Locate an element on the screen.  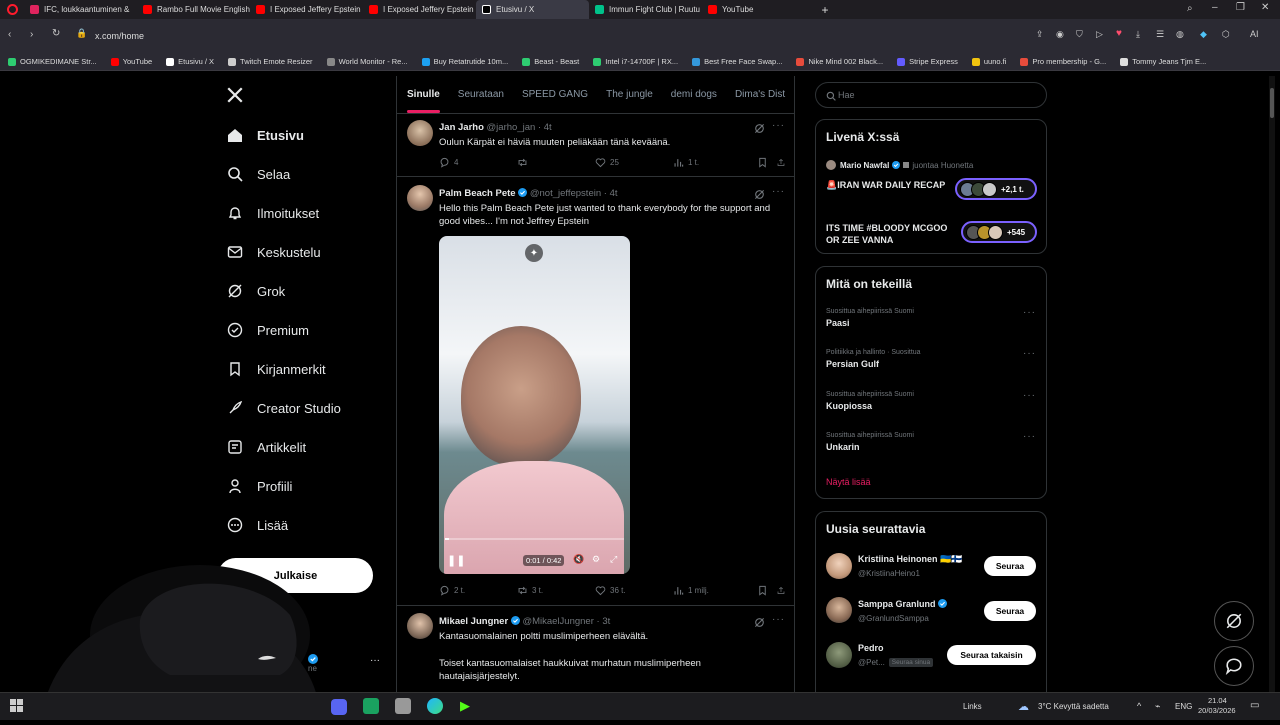
spreadsheet-app-icon is located at coordinates (371, 706).